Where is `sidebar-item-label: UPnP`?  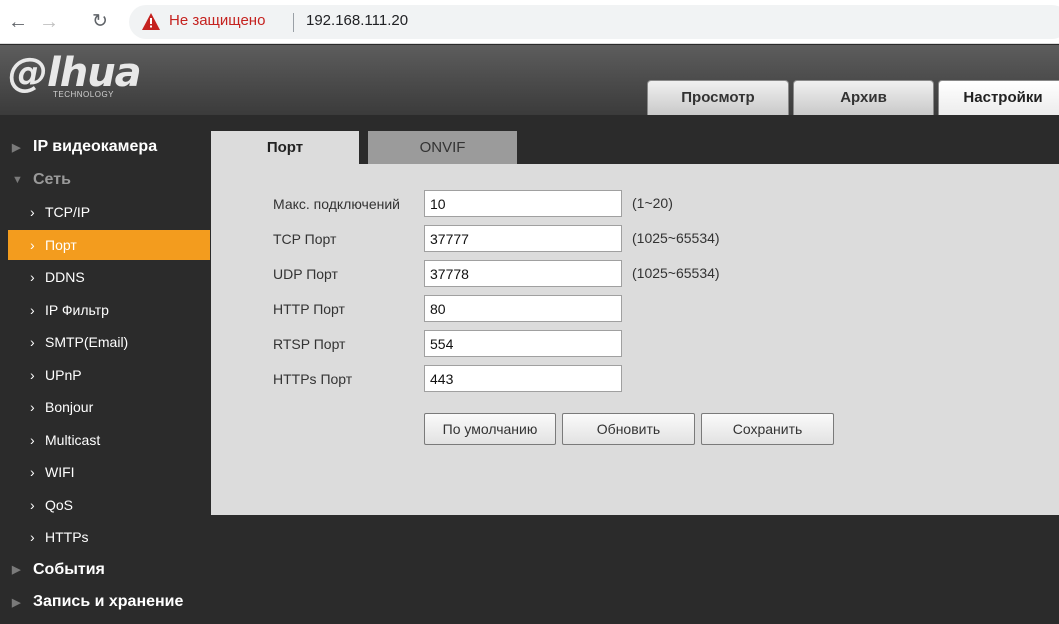 sidebar-item-label: UPnP is located at coordinates (63, 374).